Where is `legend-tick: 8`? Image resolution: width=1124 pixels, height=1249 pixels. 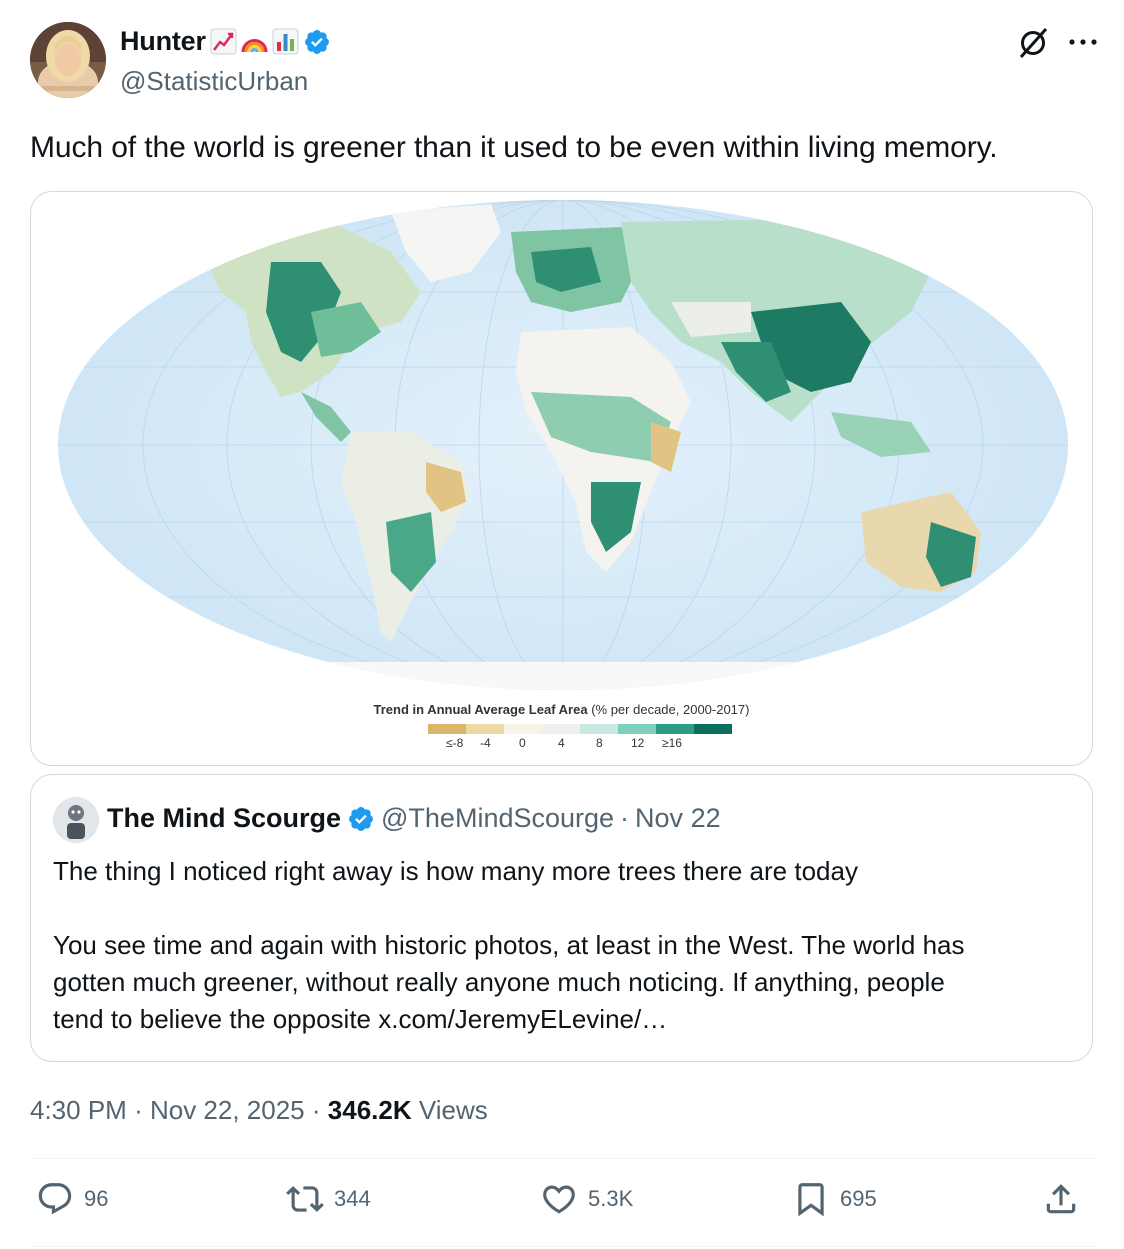
legend-tick: 8 is located at coordinates (599, 743).